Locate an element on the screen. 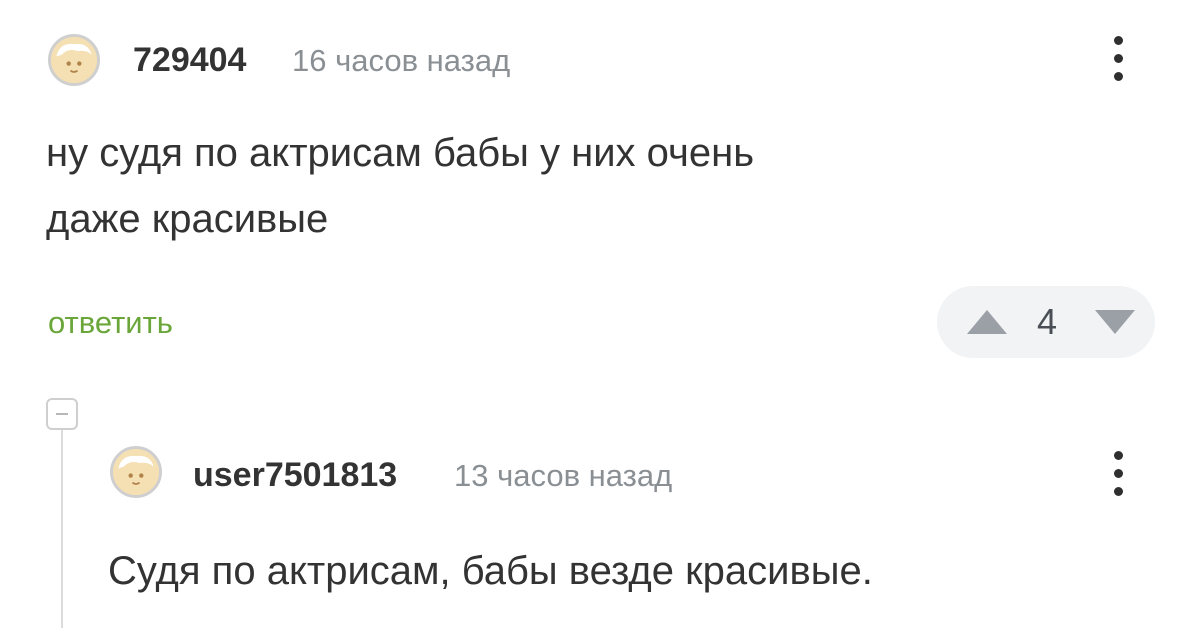 The height and width of the screenshot is (628, 1200). comment-text-line: ну судя по актрисам бабы у них очень is located at coordinates (400, 153).